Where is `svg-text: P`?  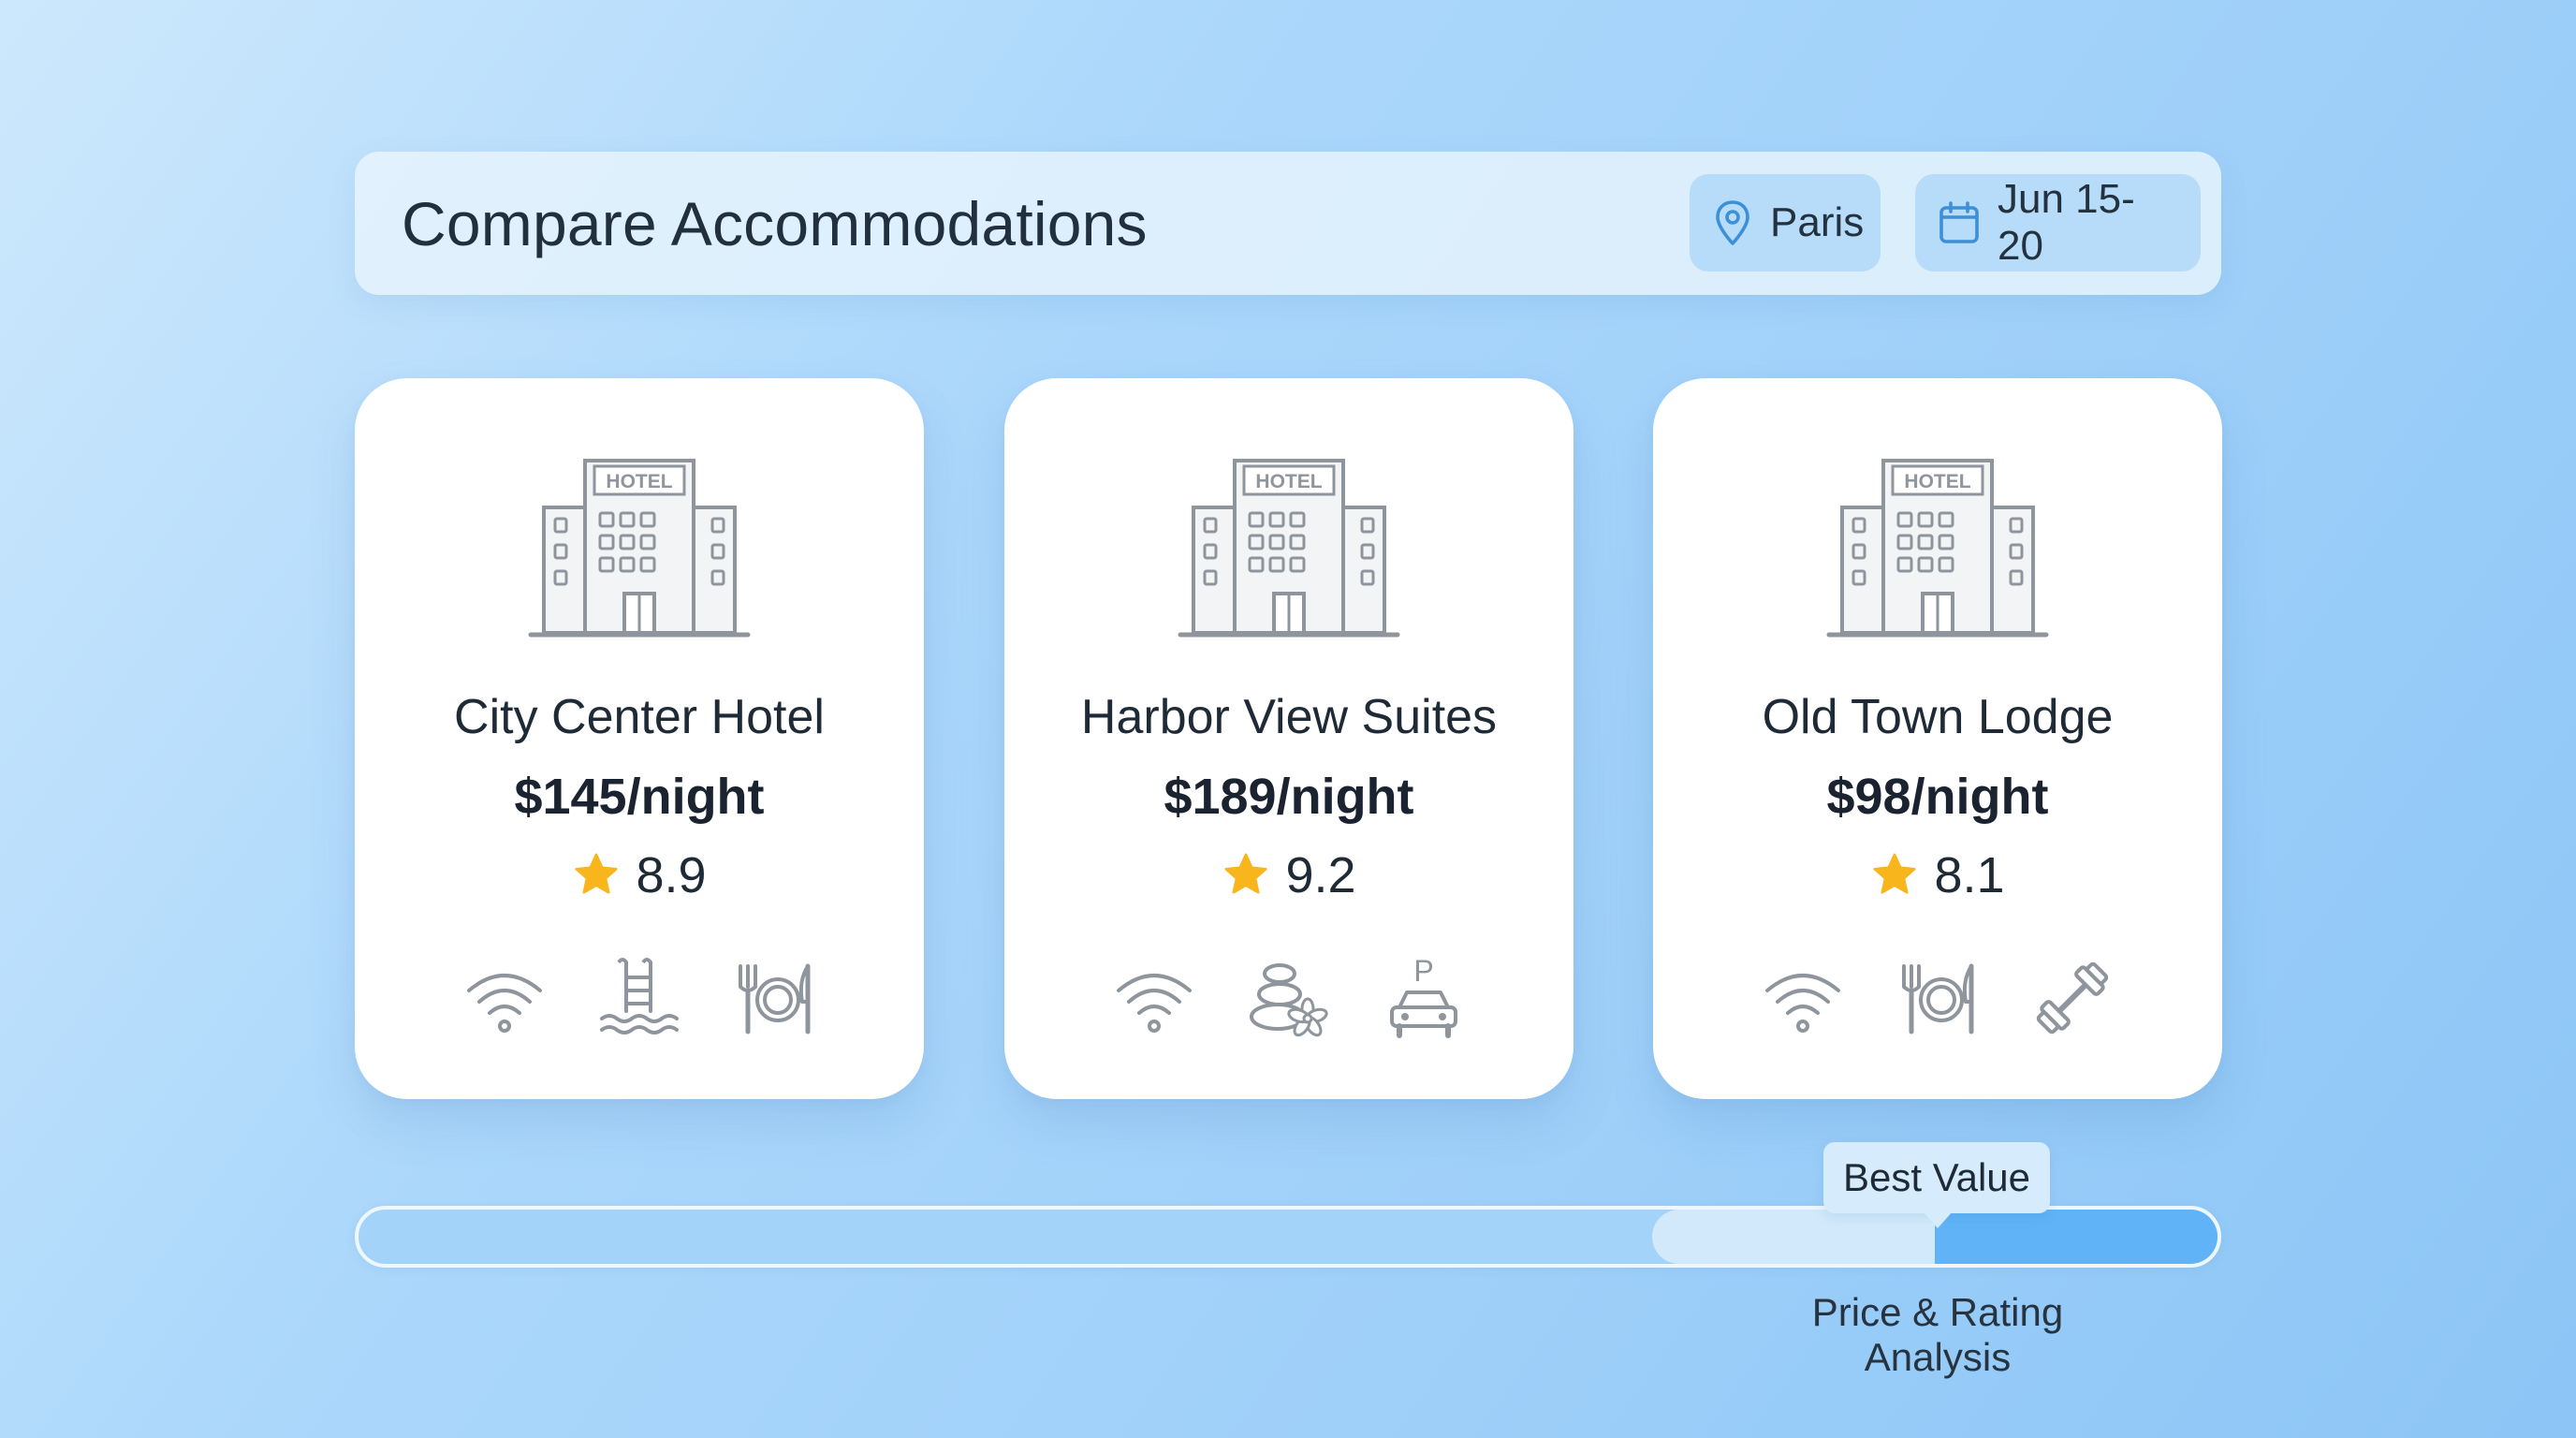 svg-text: P is located at coordinates (1423, 971).